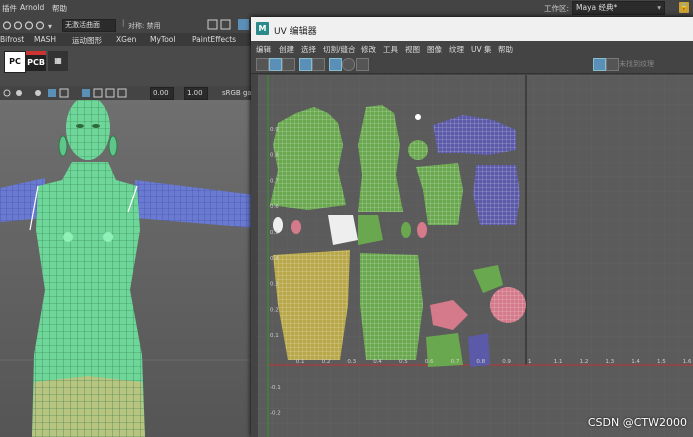 The image size is (693, 437). I want to click on symmetry-label: 对称: 禁用, so click(144, 26).